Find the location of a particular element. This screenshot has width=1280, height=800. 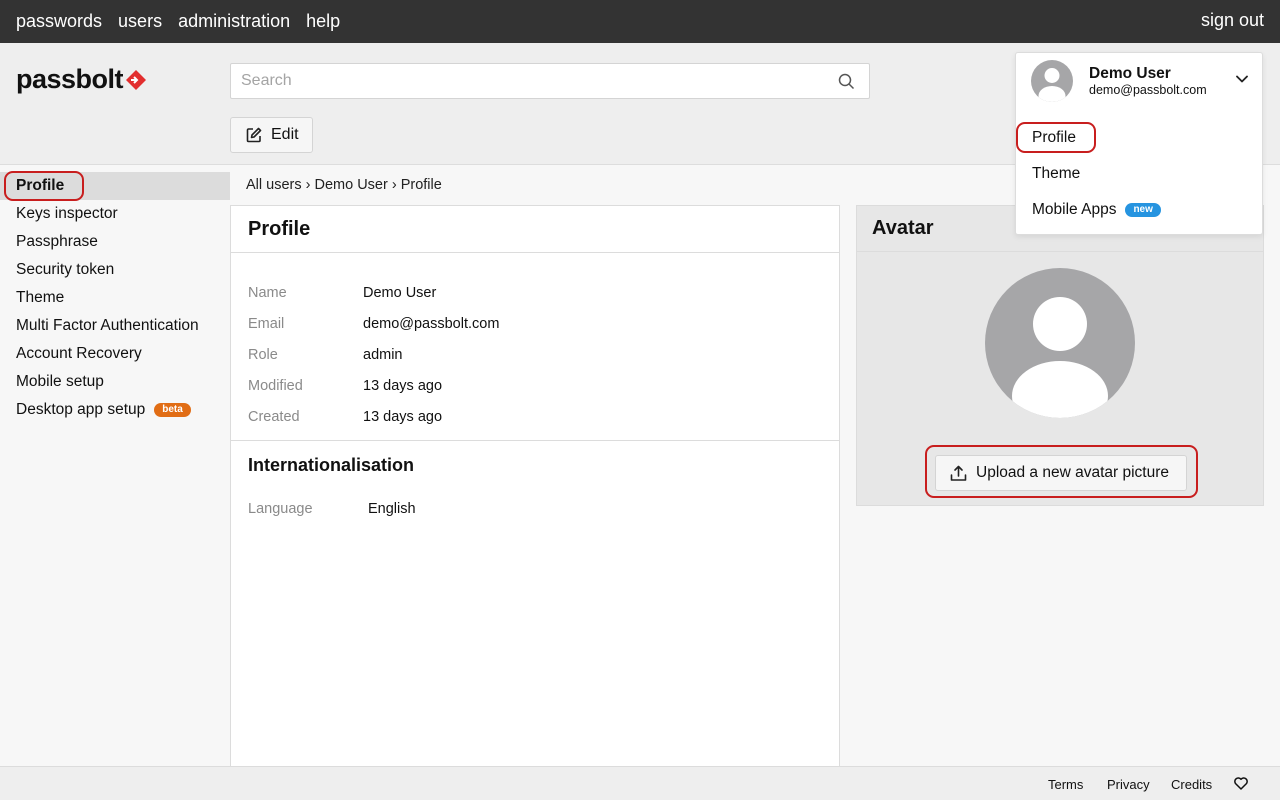

passbolt-logo: passbolt is located at coordinates (81, 79).